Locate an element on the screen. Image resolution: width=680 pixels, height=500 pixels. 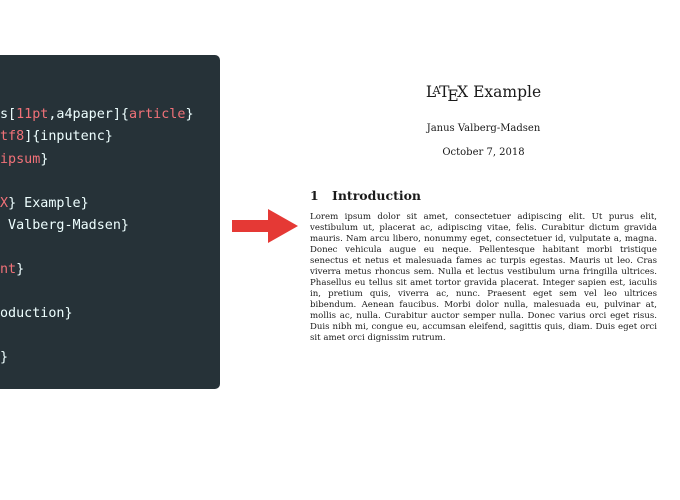
code-line: } is located at coordinates (110, 358).